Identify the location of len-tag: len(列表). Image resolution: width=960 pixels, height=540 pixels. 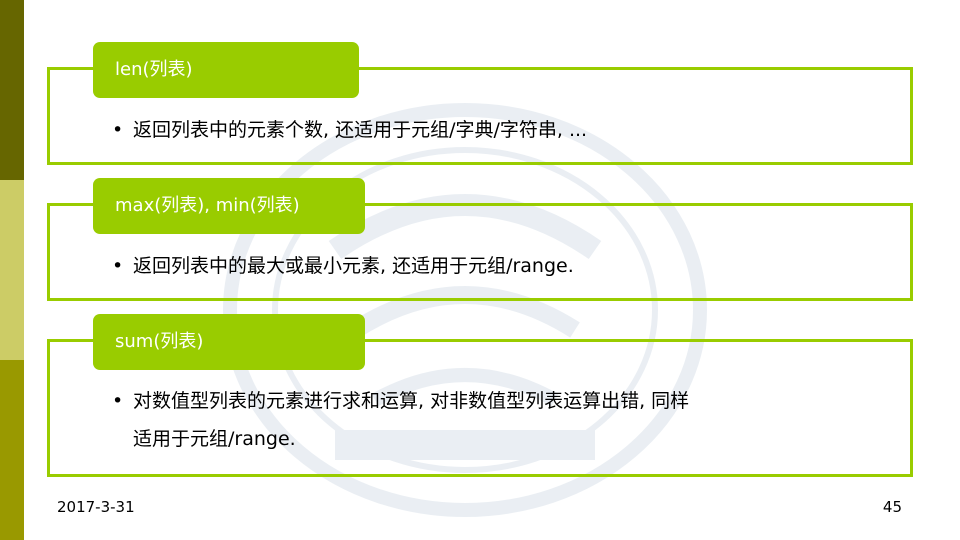
(226, 70).